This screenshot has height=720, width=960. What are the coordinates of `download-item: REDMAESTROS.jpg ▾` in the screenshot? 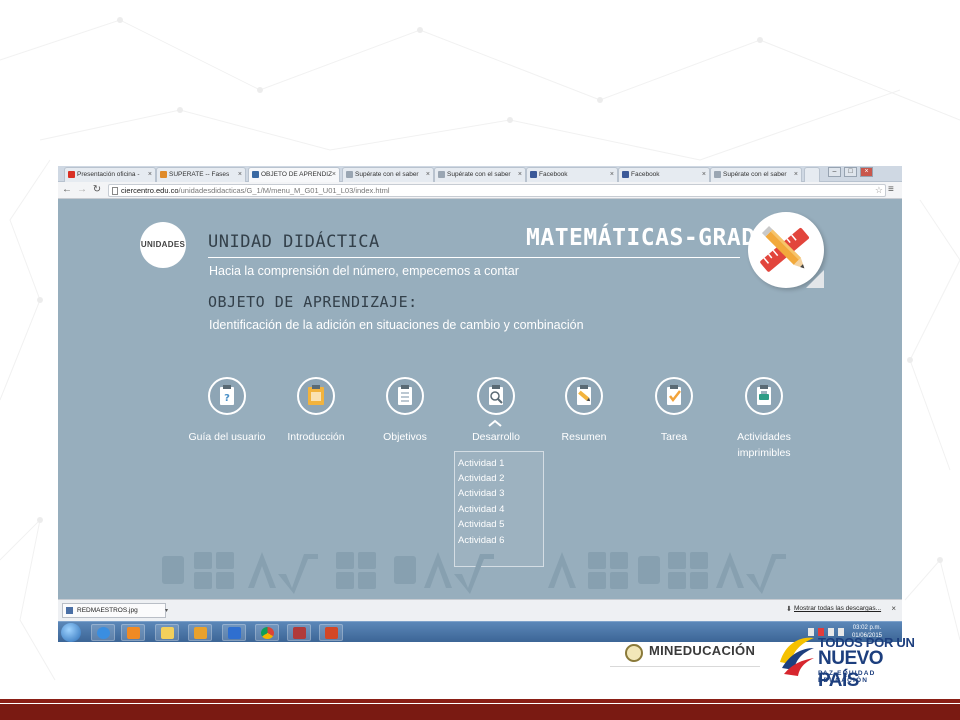 It's located at (115, 610).